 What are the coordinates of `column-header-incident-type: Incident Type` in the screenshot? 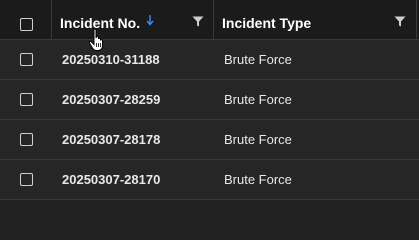 It's located at (315, 19).